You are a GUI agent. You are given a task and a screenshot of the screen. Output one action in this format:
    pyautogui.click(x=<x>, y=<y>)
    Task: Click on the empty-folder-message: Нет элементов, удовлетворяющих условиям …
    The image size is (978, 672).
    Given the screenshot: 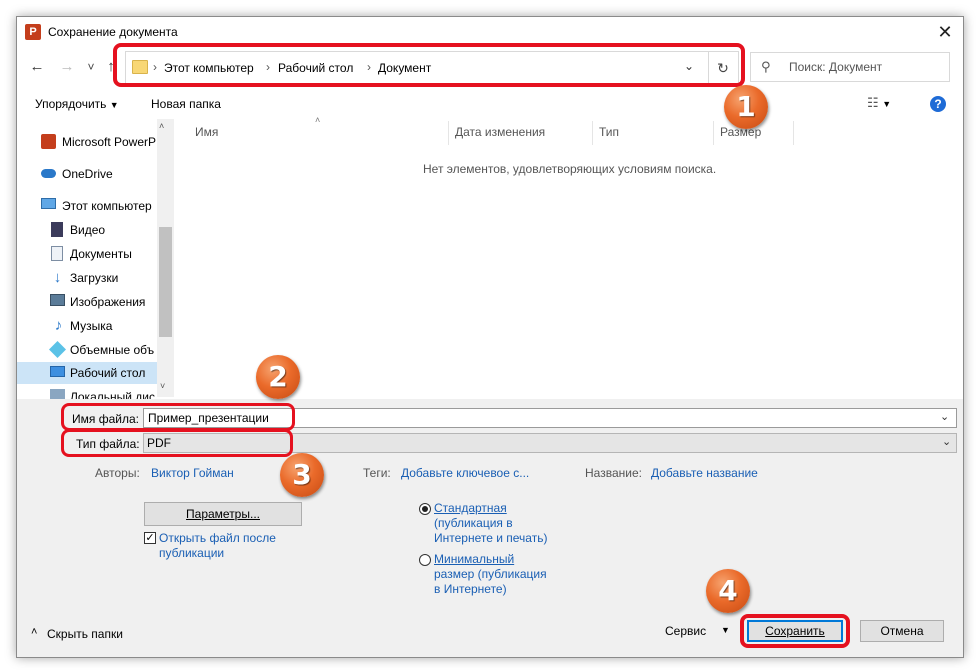 What is the action you would take?
    pyautogui.click(x=570, y=169)
    